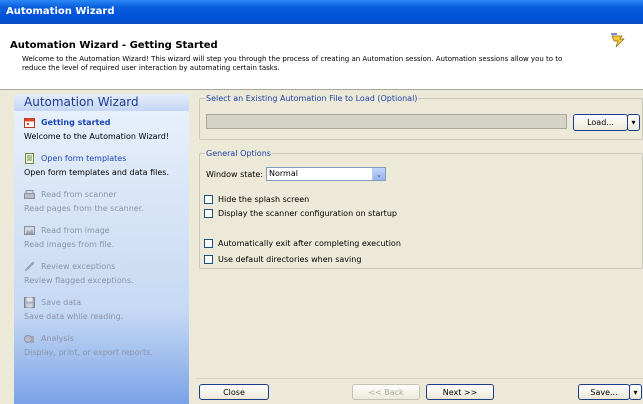  What do you see at coordinates (84, 158) in the screenshot?
I see `step-title: Open form templates` at bounding box center [84, 158].